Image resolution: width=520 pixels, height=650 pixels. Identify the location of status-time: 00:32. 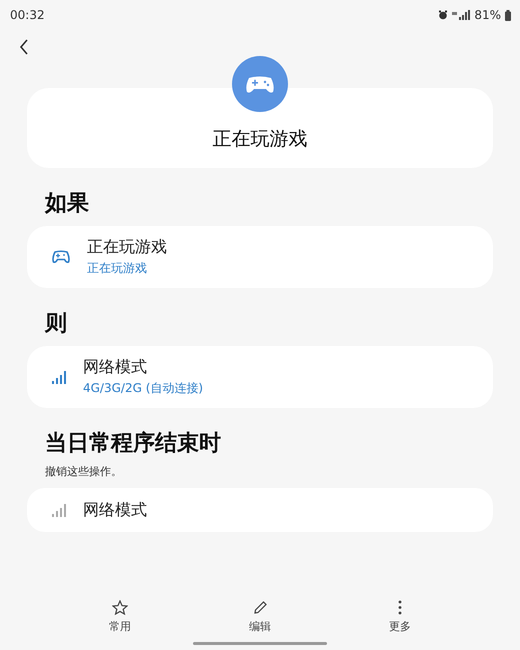
(27, 15).